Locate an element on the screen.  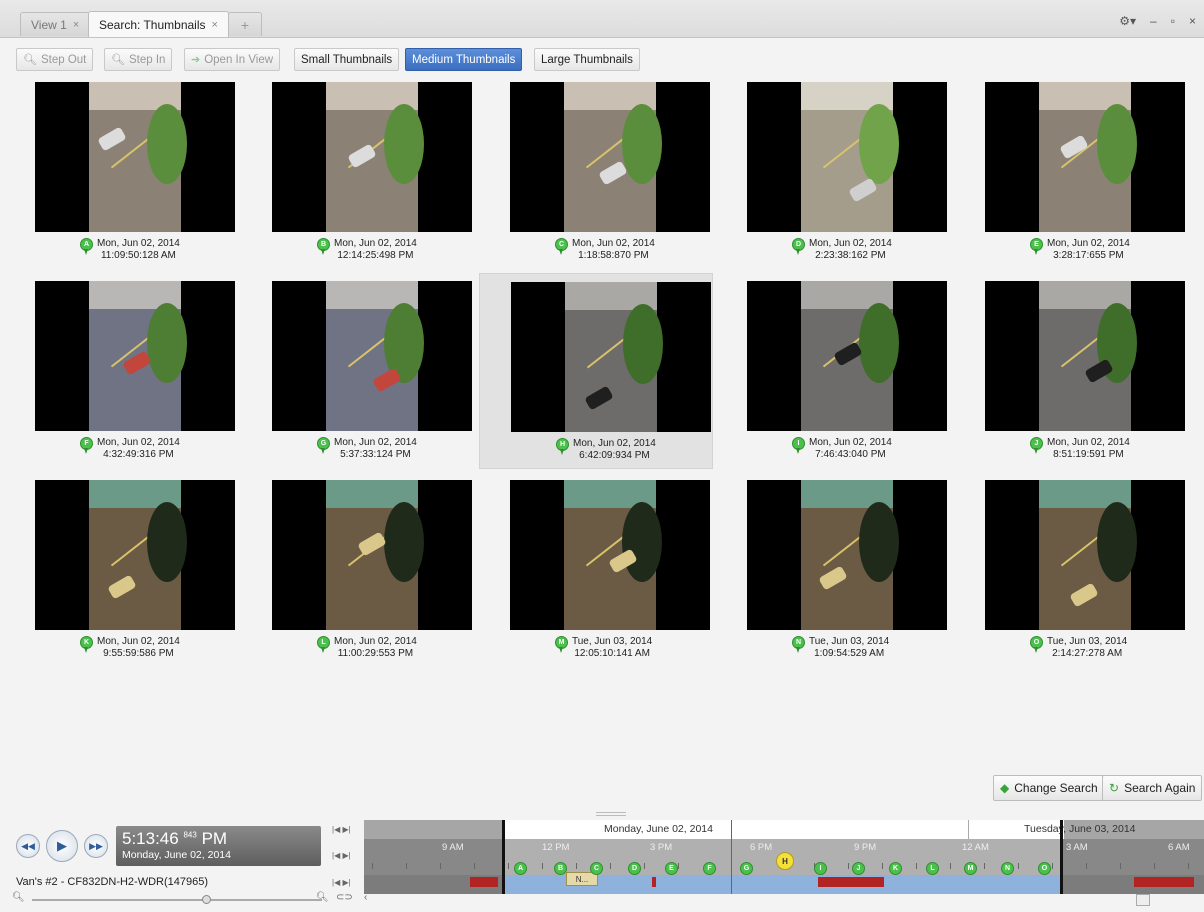
thumbnail-caption: G Mon, Jun 02, 2014 5:37:33:124 PM is located at coordinates (367, 449).